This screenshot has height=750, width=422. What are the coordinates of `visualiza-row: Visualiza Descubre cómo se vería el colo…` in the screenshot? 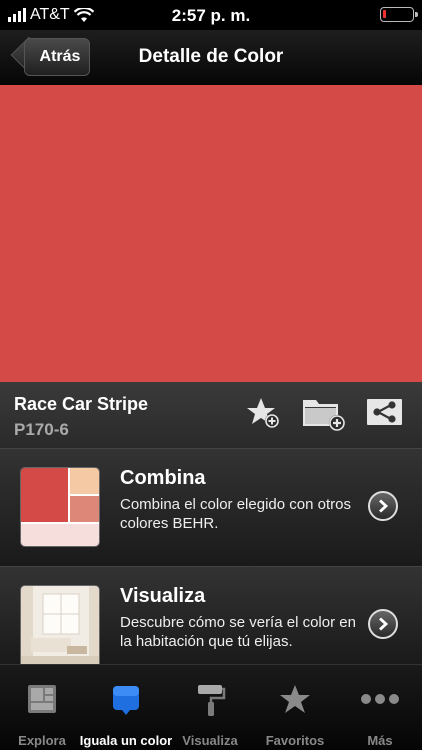 It's located at (211, 615).